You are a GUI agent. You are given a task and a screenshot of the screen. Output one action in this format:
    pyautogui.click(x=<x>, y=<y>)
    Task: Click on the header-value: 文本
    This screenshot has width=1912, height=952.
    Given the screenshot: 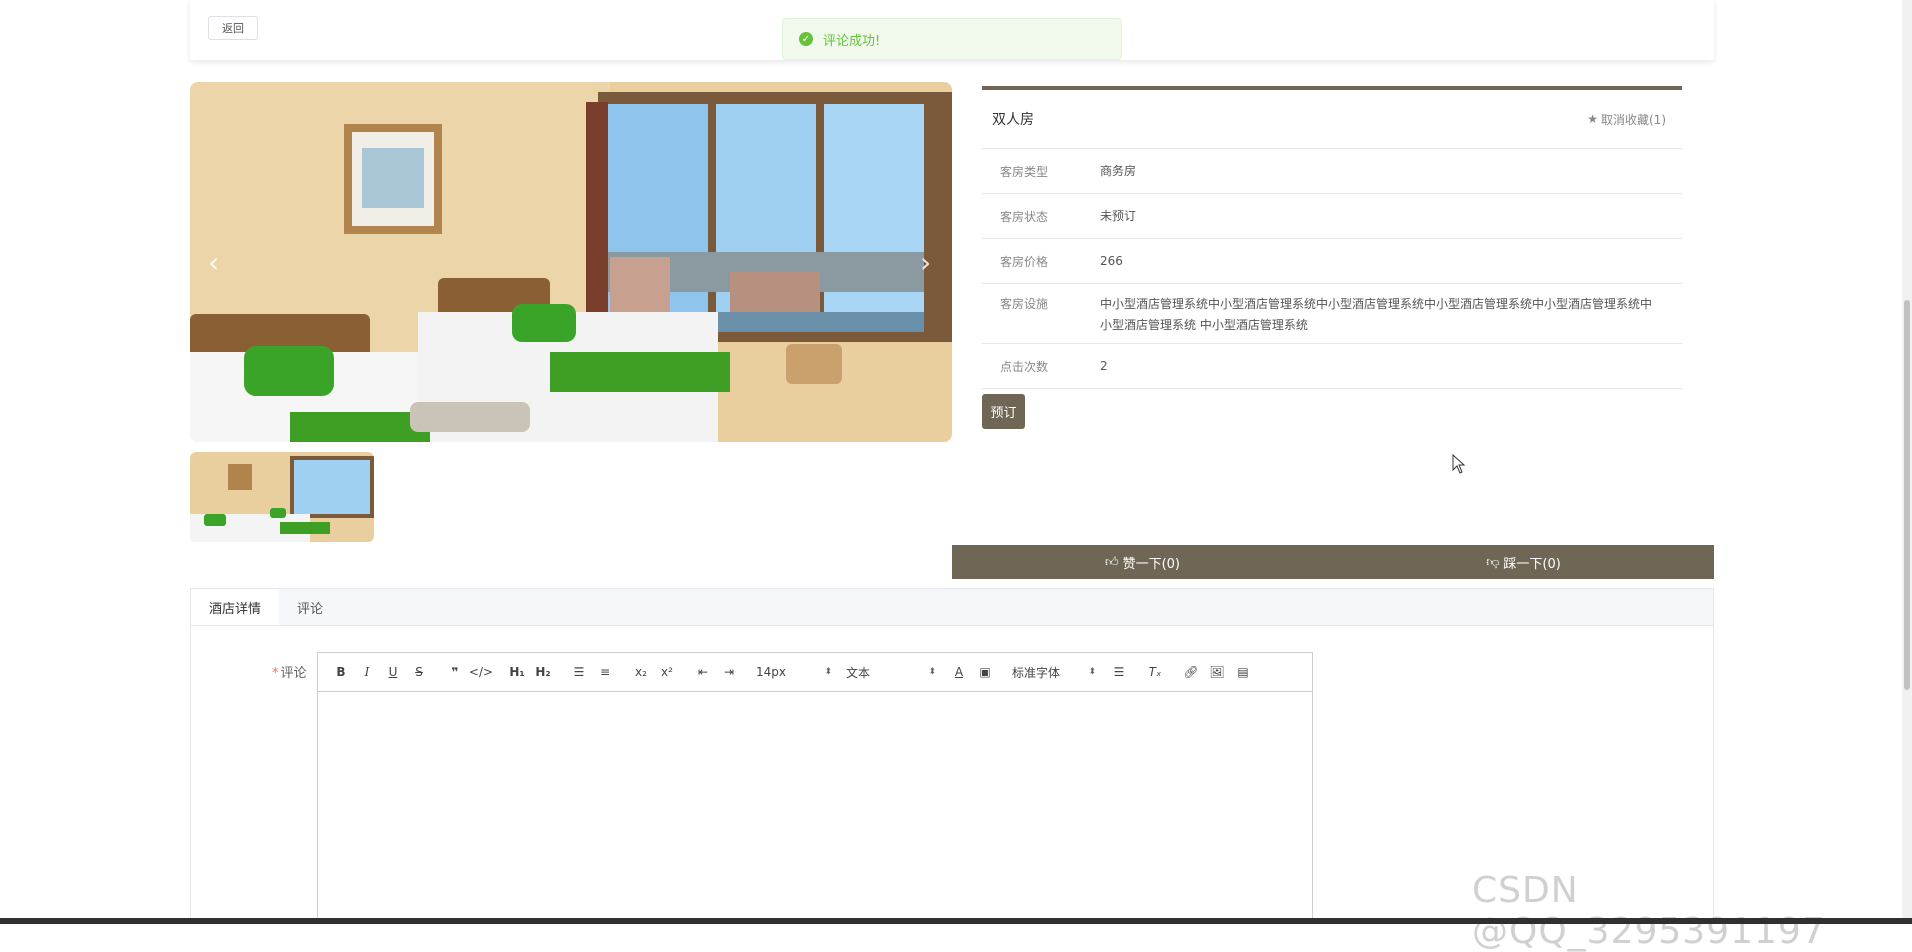 What is the action you would take?
    pyautogui.click(x=858, y=672)
    